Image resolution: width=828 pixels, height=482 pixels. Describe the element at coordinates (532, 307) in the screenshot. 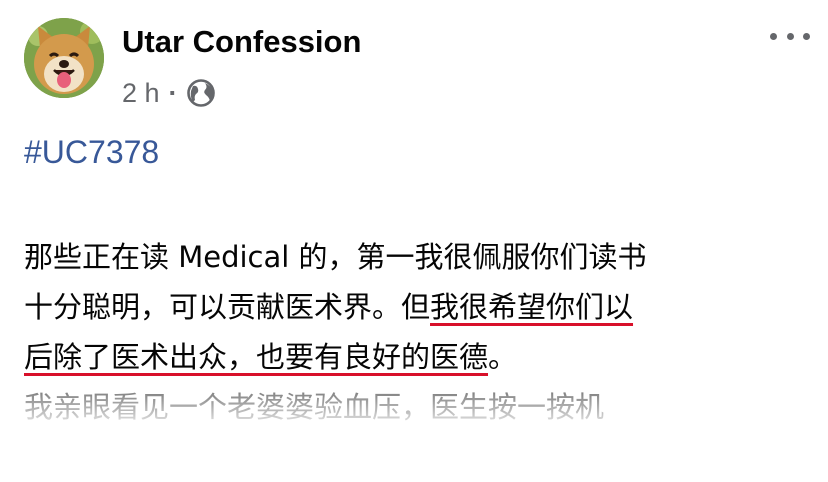

I see `underlined-text: 我很希望你们以` at that location.